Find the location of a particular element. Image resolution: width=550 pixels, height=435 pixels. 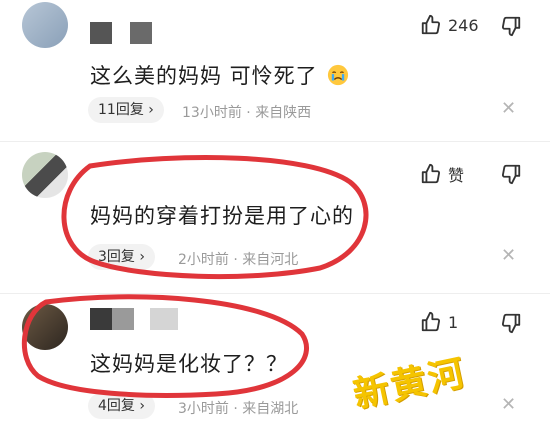

like-label: 赞 is located at coordinates (456, 175).